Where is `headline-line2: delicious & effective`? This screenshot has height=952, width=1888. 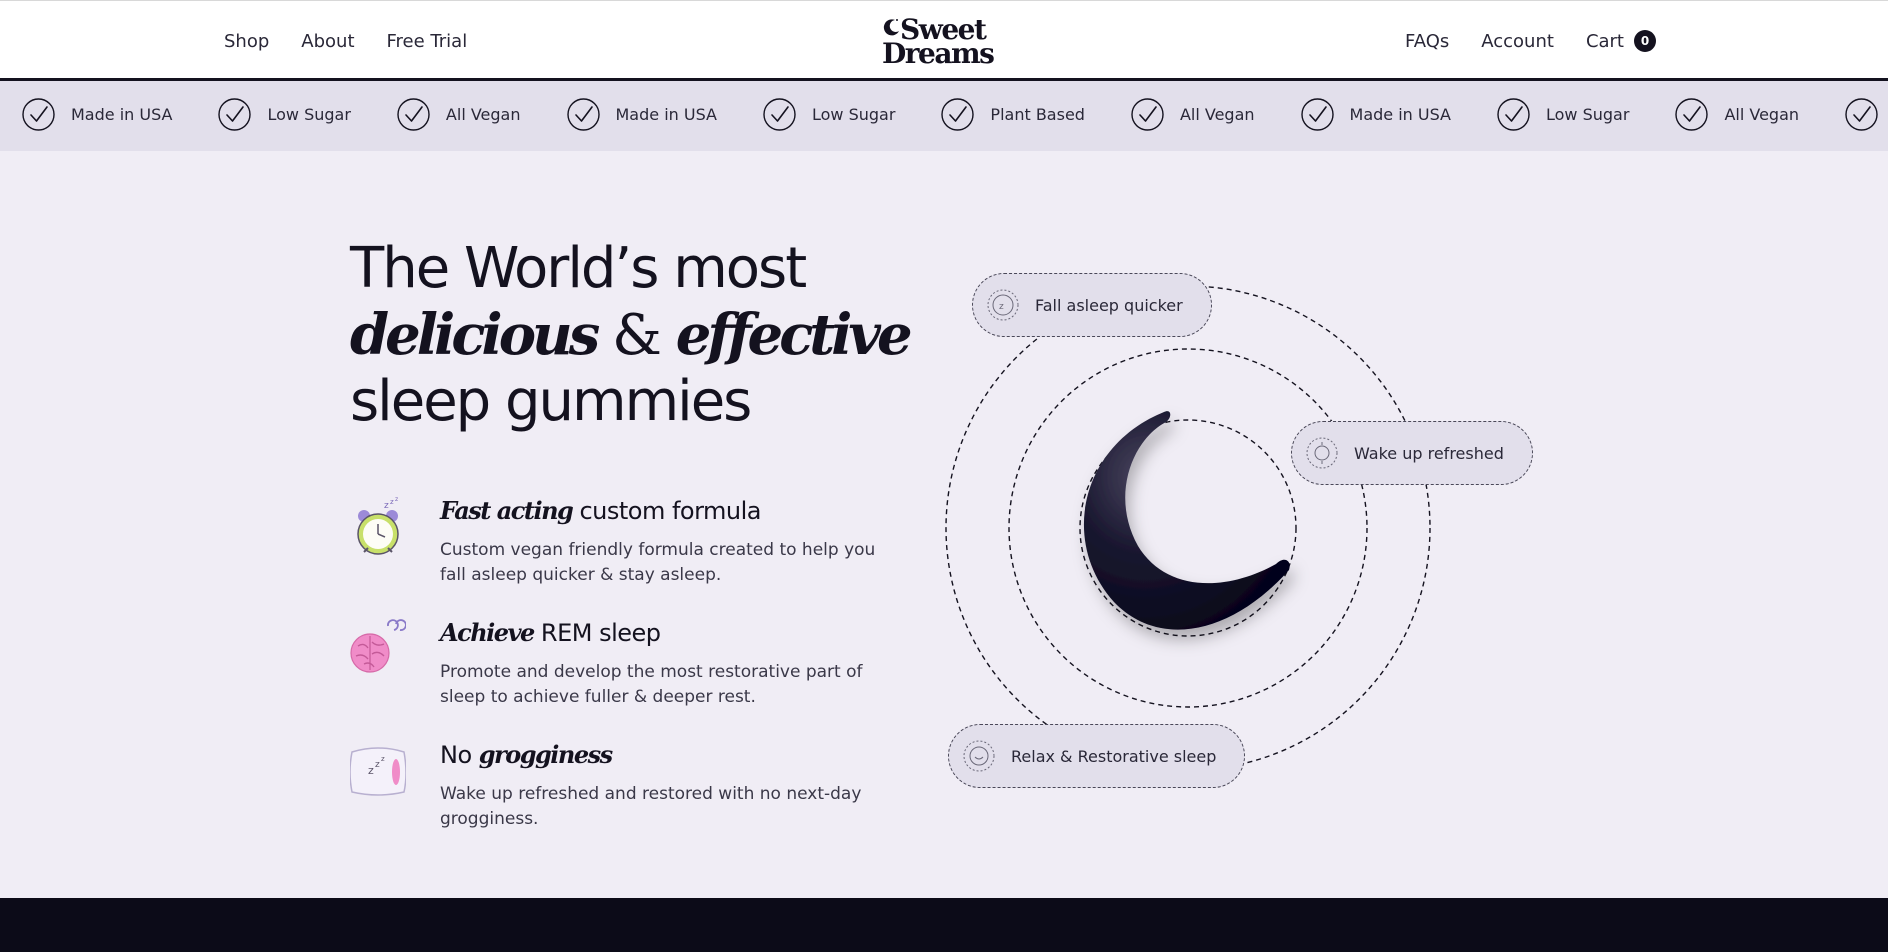 headline-line2: delicious & effective is located at coordinates (631, 335).